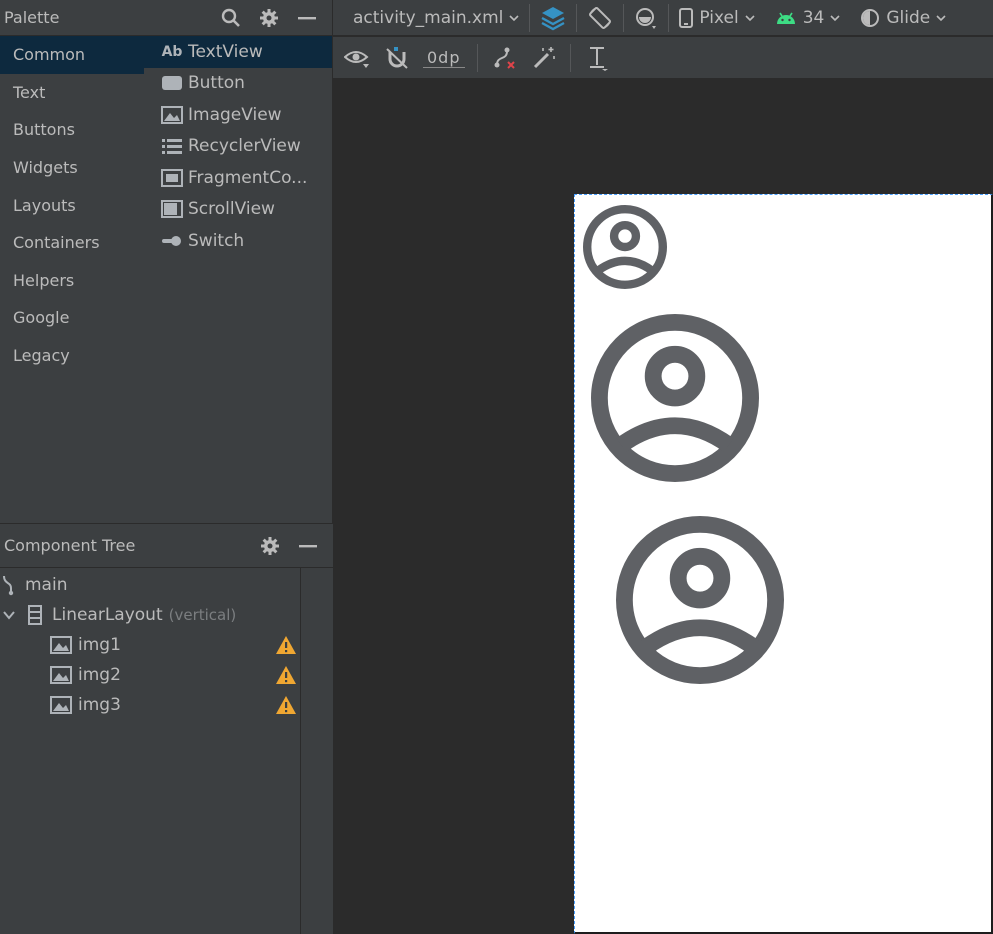 This screenshot has height=934, width=993. What do you see at coordinates (238, 84) in the screenshot?
I see `widget-button: Button` at bounding box center [238, 84].